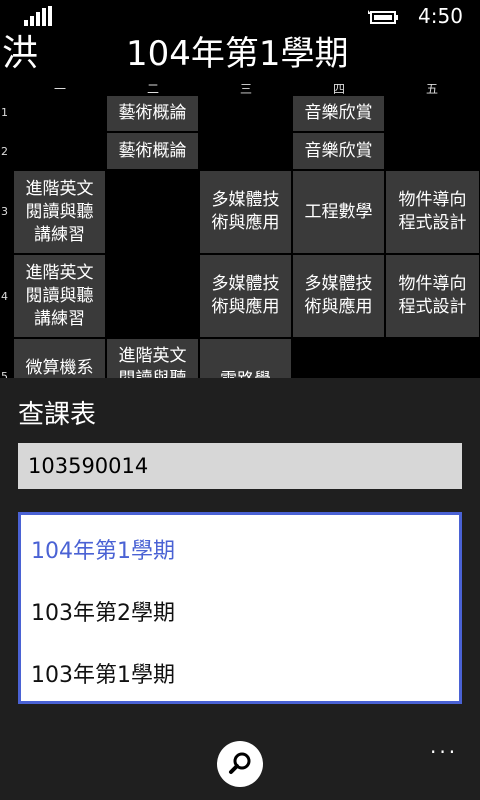  I want to click on battery-charging-icon, so click(385, 17).